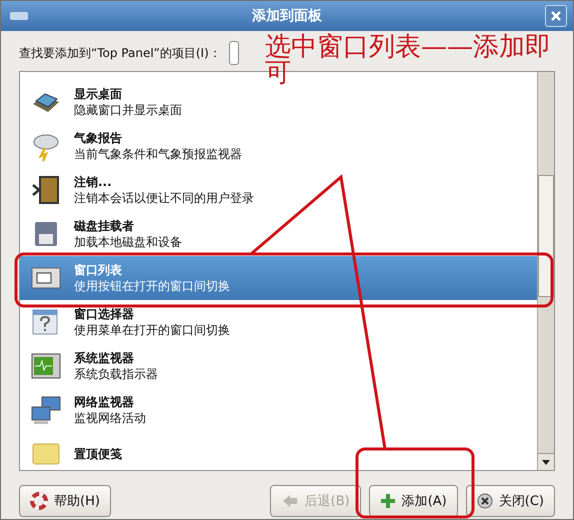  I want to click on applet-description: 隐藏窗口并显示桌面, so click(128, 110).